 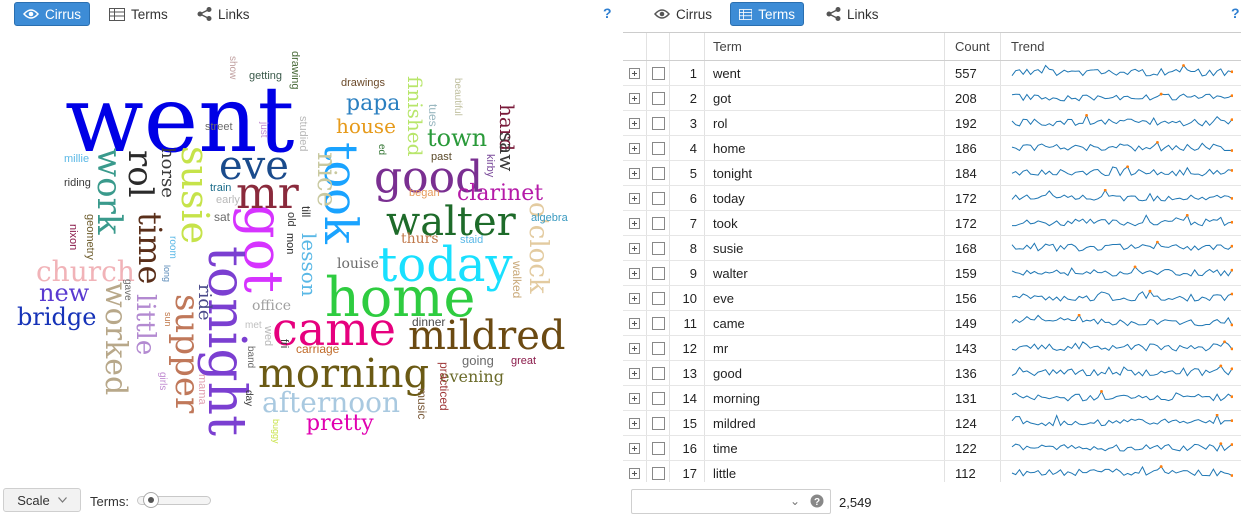 I want to click on cloud-word: drawings, so click(x=363, y=83).